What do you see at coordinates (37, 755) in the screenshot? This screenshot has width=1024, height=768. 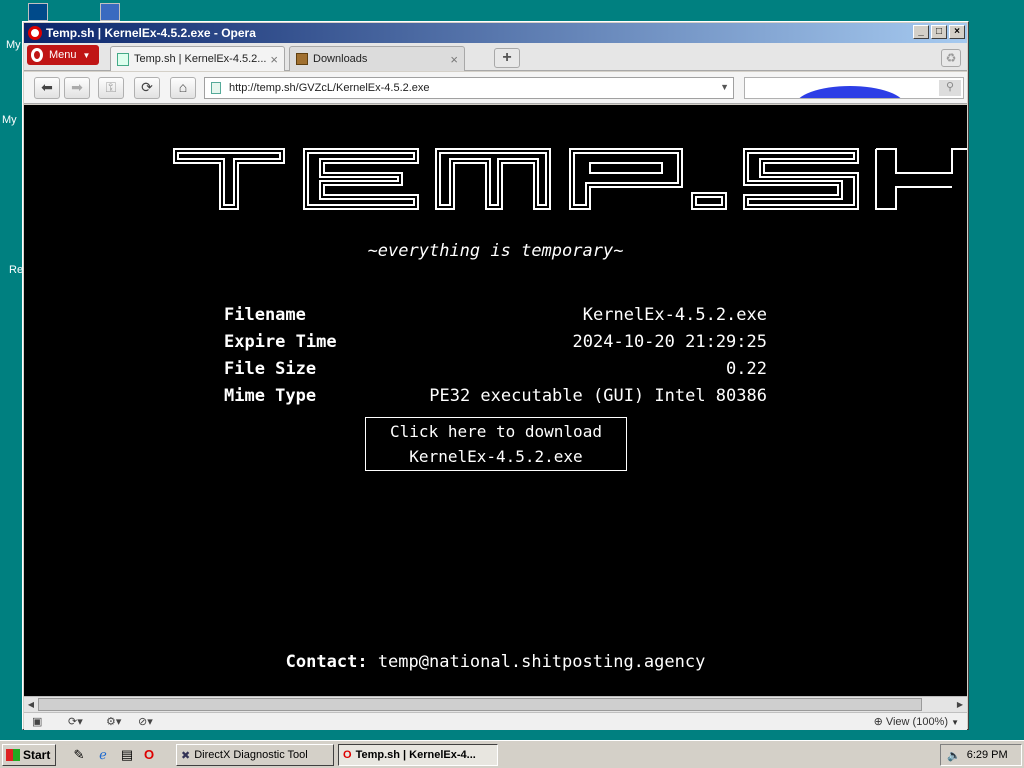 I see `start-label: Start` at bounding box center [37, 755].